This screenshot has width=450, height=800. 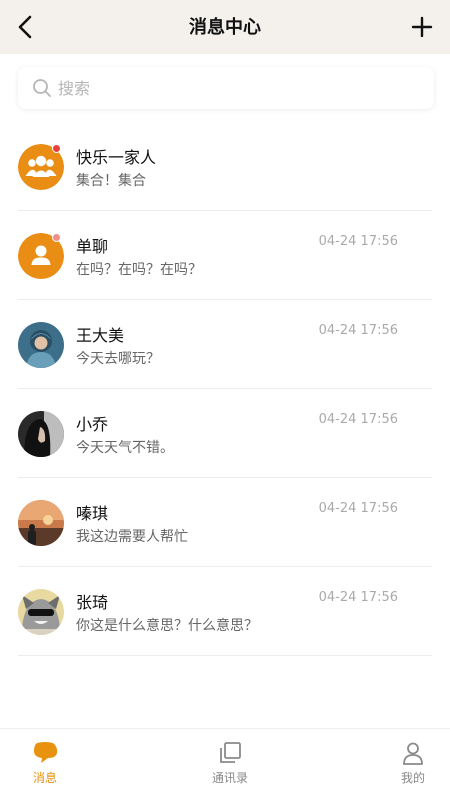 What do you see at coordinates (230, 764) in the screenshot?
I see `tab-contacts: 通讯录` at bounding box center [230, 764].